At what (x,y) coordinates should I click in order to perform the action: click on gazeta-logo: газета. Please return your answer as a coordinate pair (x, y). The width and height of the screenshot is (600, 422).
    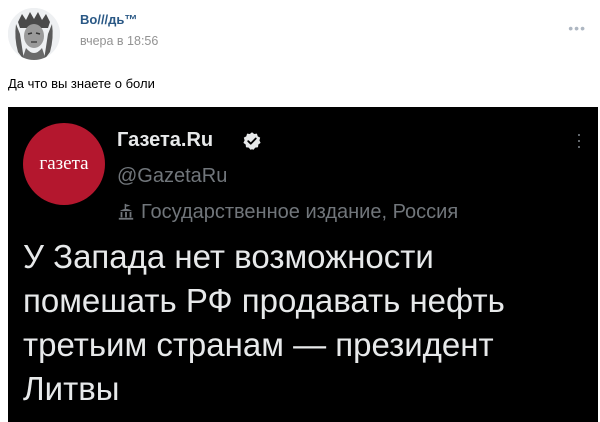
    Looking at the image, I should click on (64, 164).